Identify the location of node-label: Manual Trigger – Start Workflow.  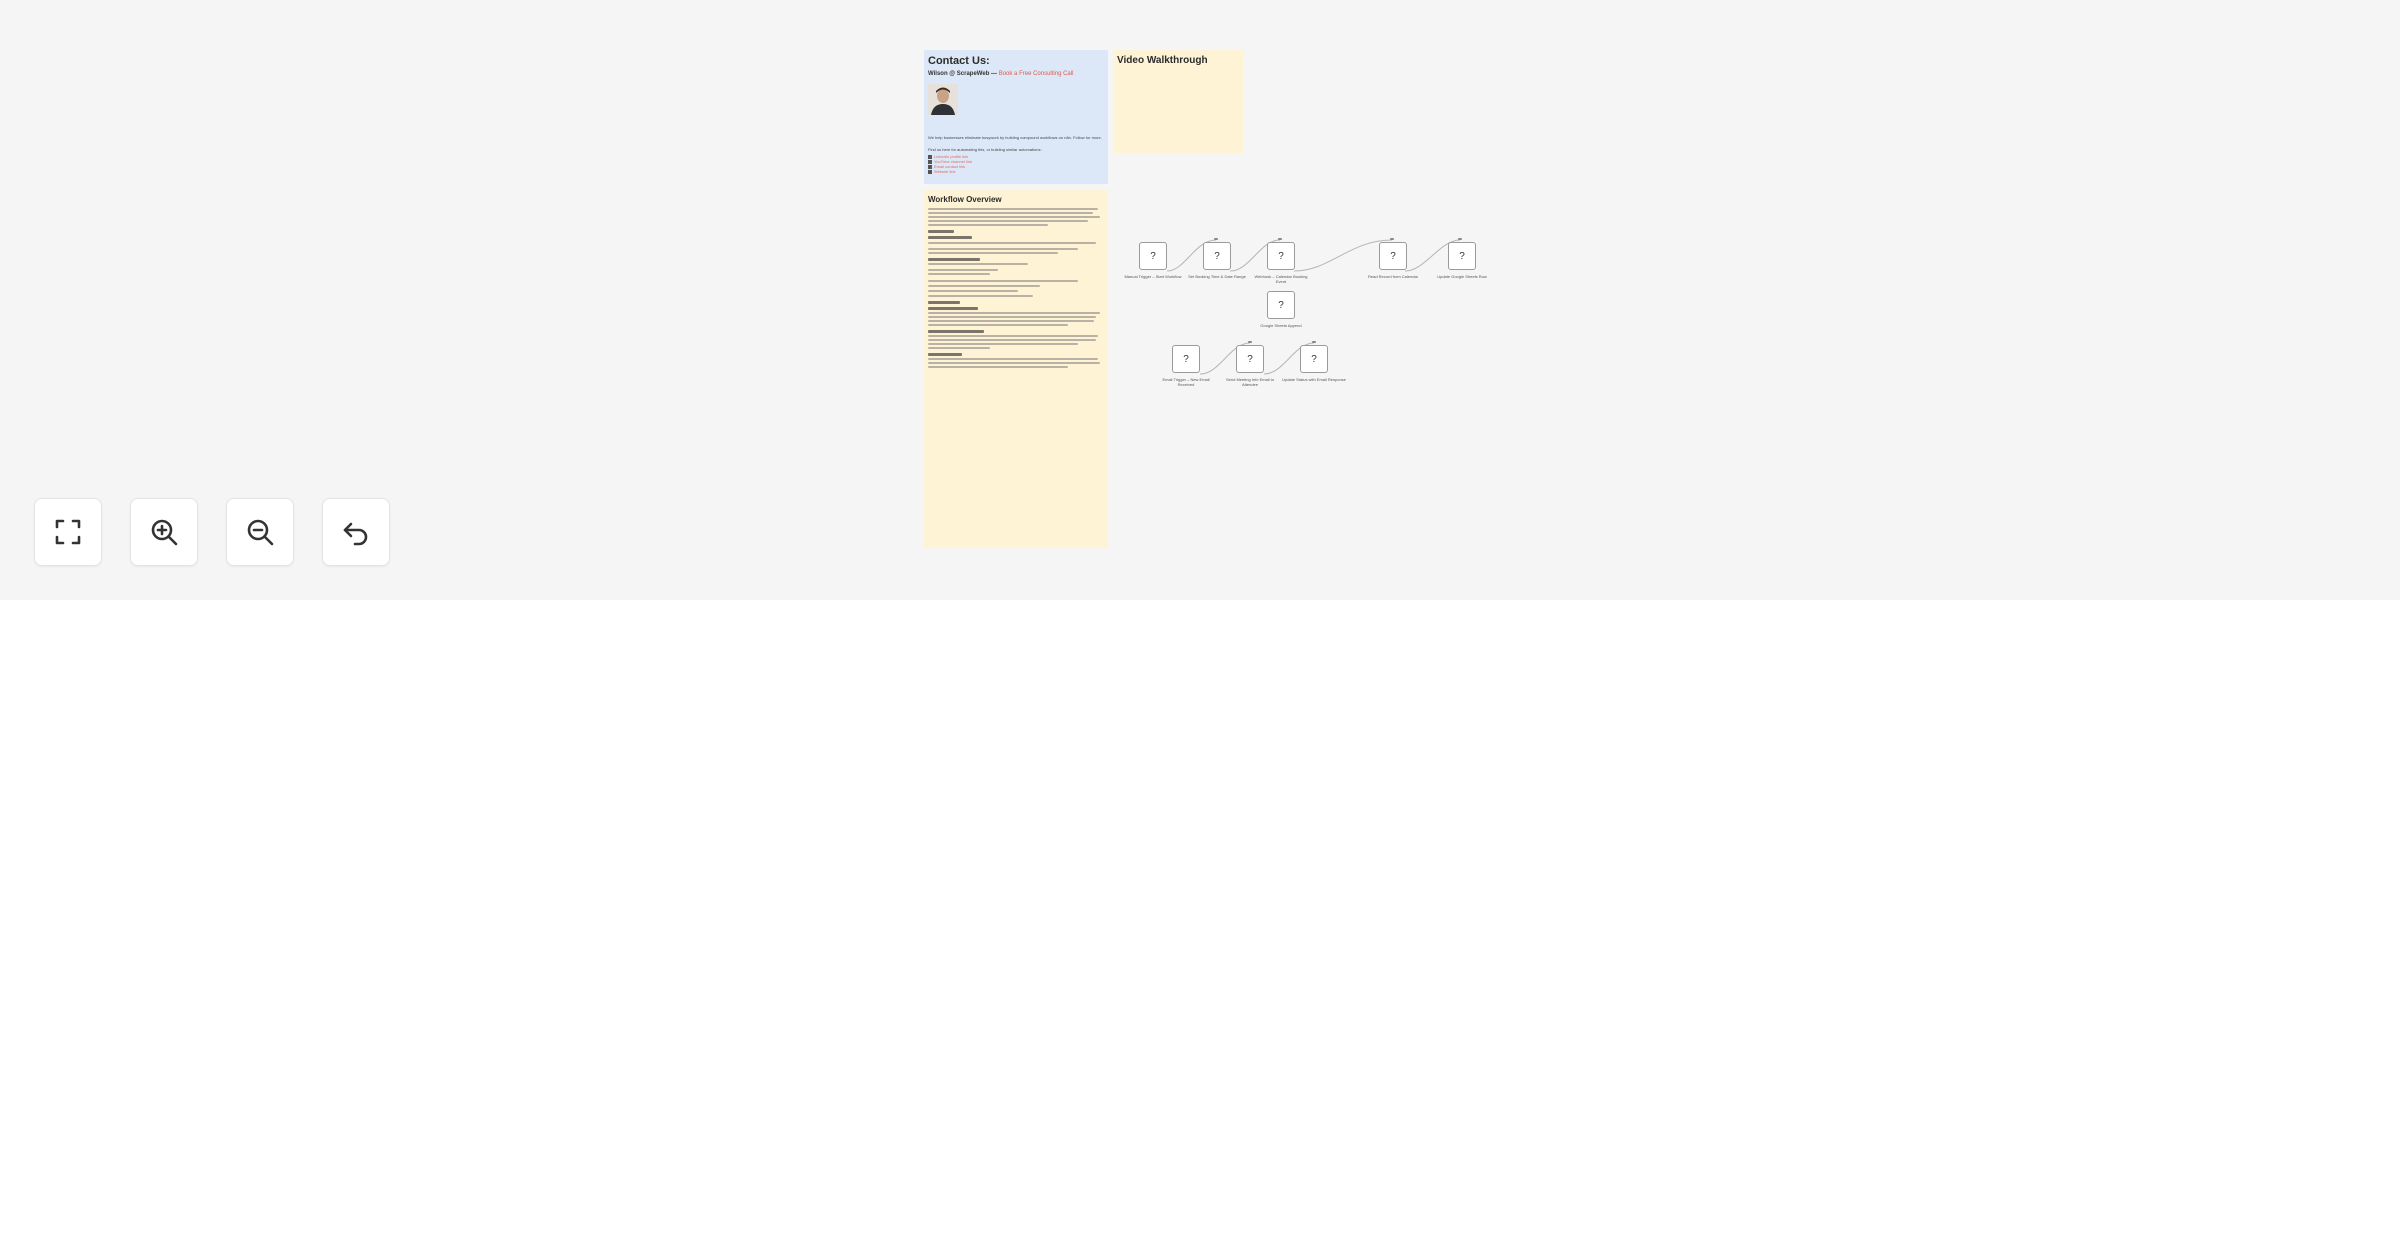
(1153, 276).